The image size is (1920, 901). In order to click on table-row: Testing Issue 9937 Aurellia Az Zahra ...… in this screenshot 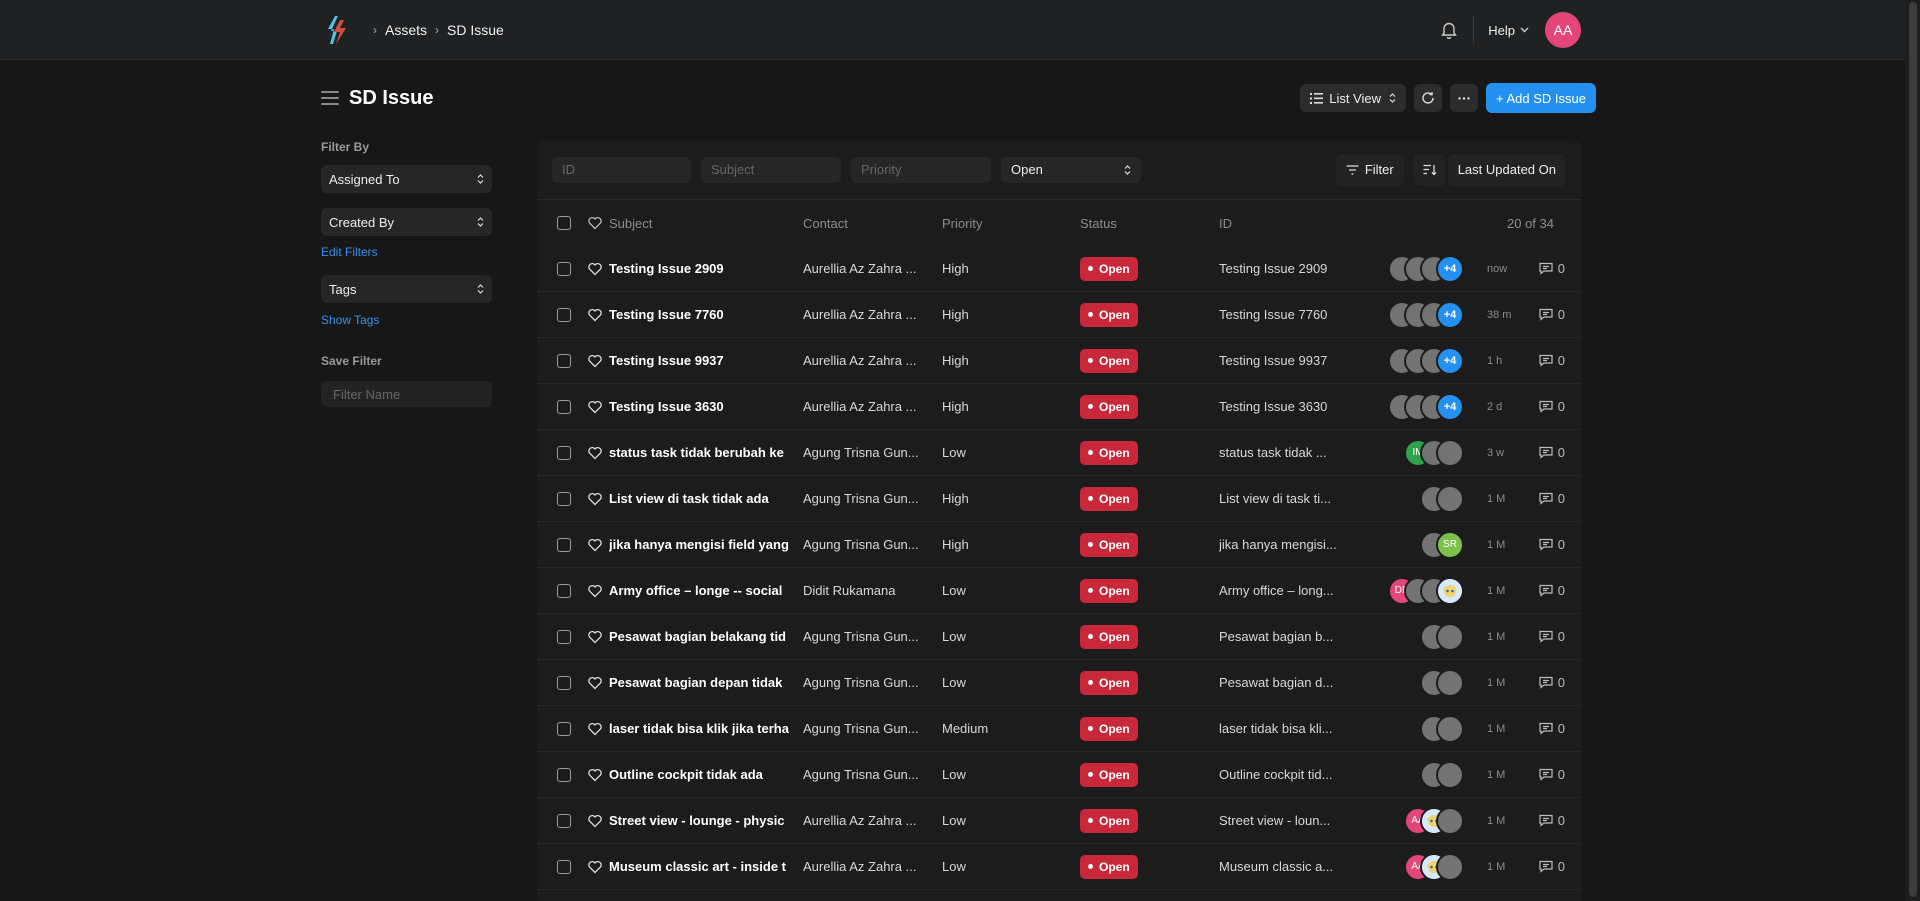, I will do `click(1059, 361)`.